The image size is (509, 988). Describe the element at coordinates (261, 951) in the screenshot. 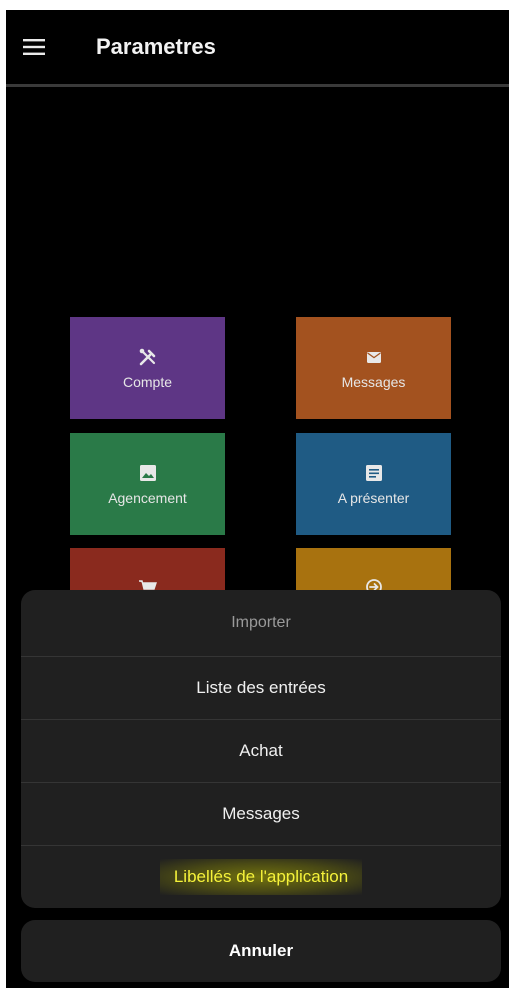

I see `cancel-button: Annuler` at that location.